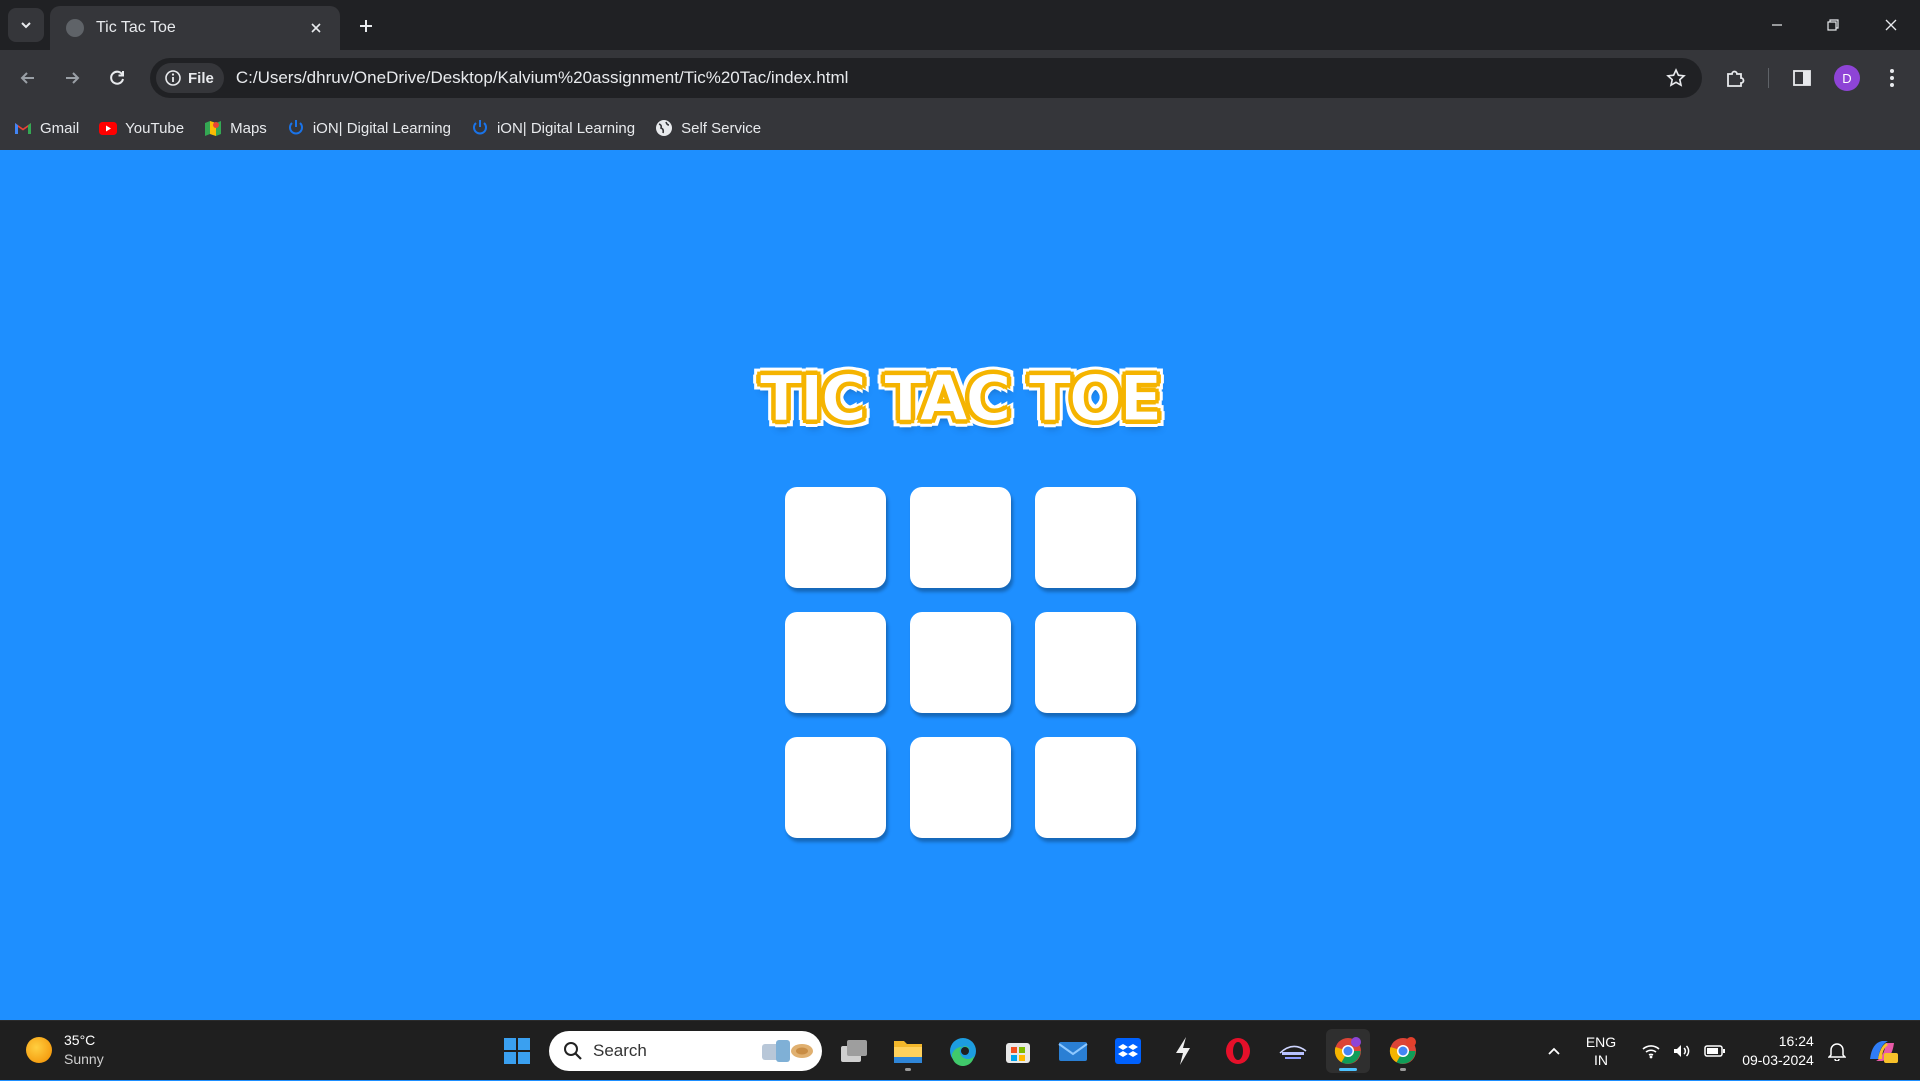 The height and width of the screenshot is (1081, 1920). What do you see at coordinates (381, 128) in the screenshot?
I see `bookmark-label: iON| Digital Learning` at bounding box center [381, 128].